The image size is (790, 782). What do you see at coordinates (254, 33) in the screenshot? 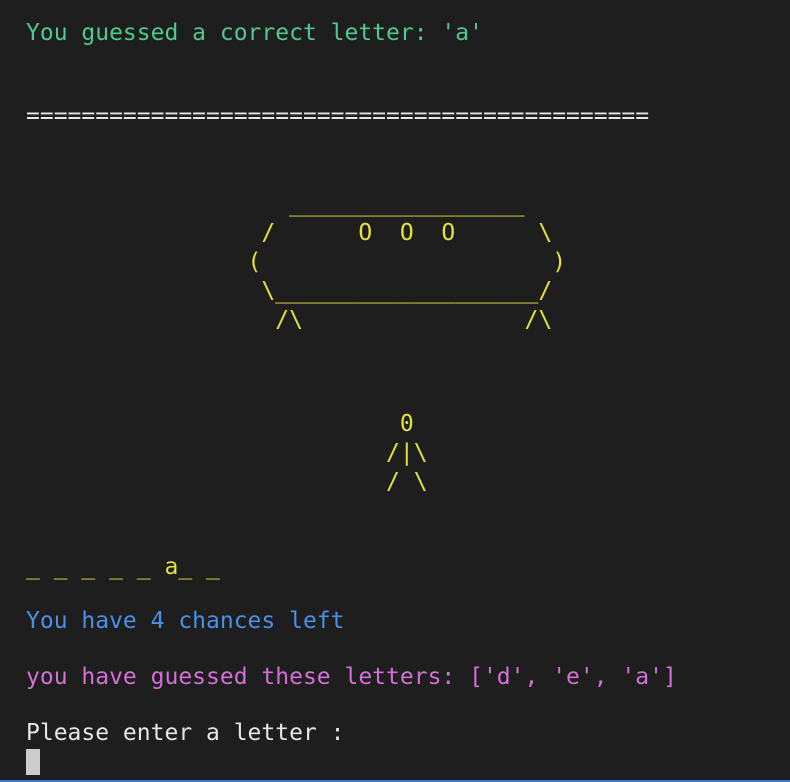
I see `feedback-message: You guessed a correct letter: 'a'` at bounding box center [254, 33].